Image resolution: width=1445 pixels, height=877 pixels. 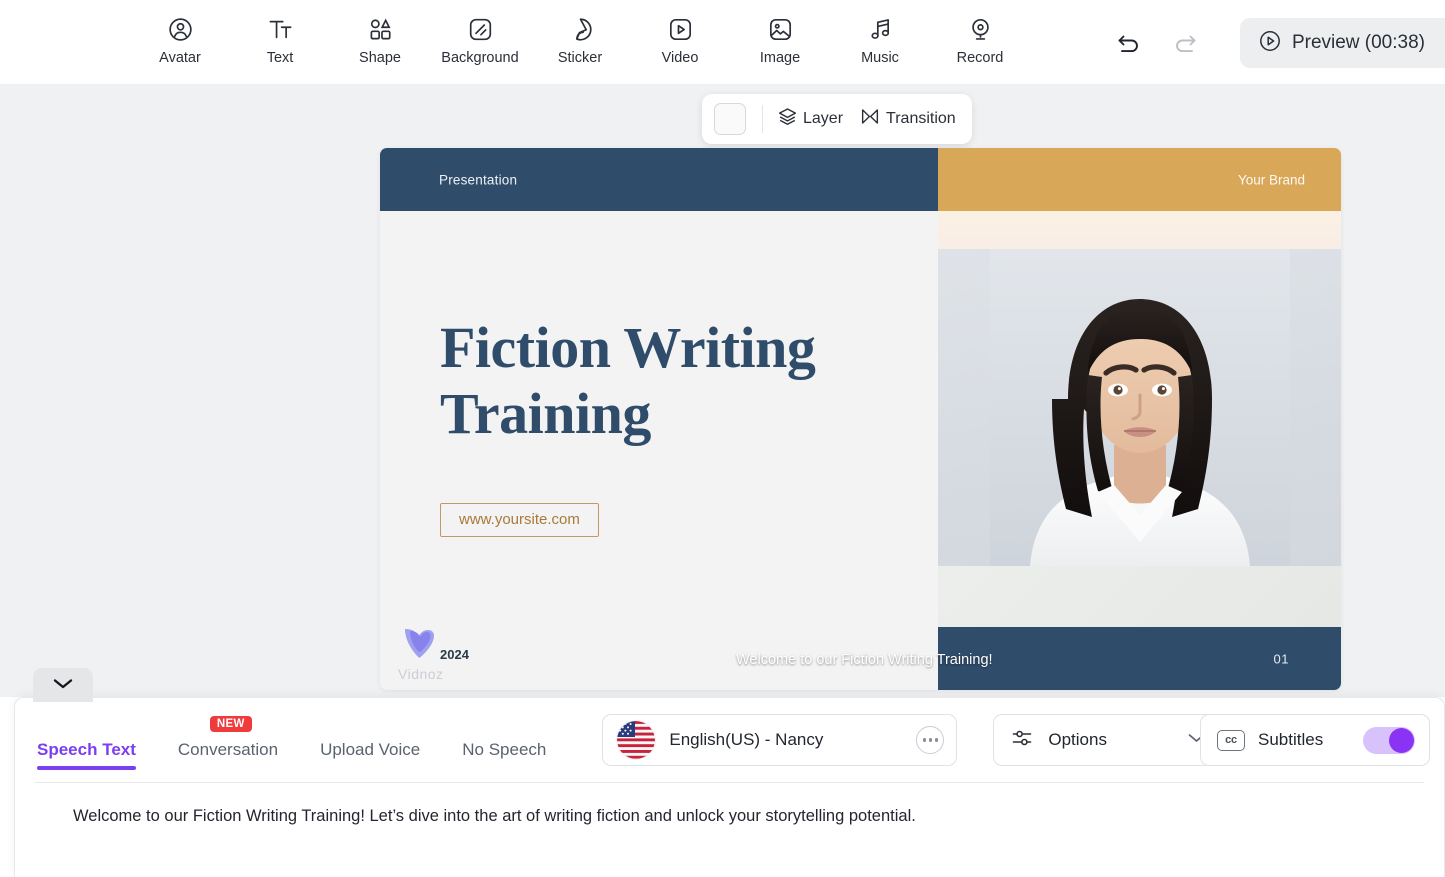 I want to click on slide-subtitle-overlay: Welcome to our Fiction Writing Training!, so click(x=864, y=660).